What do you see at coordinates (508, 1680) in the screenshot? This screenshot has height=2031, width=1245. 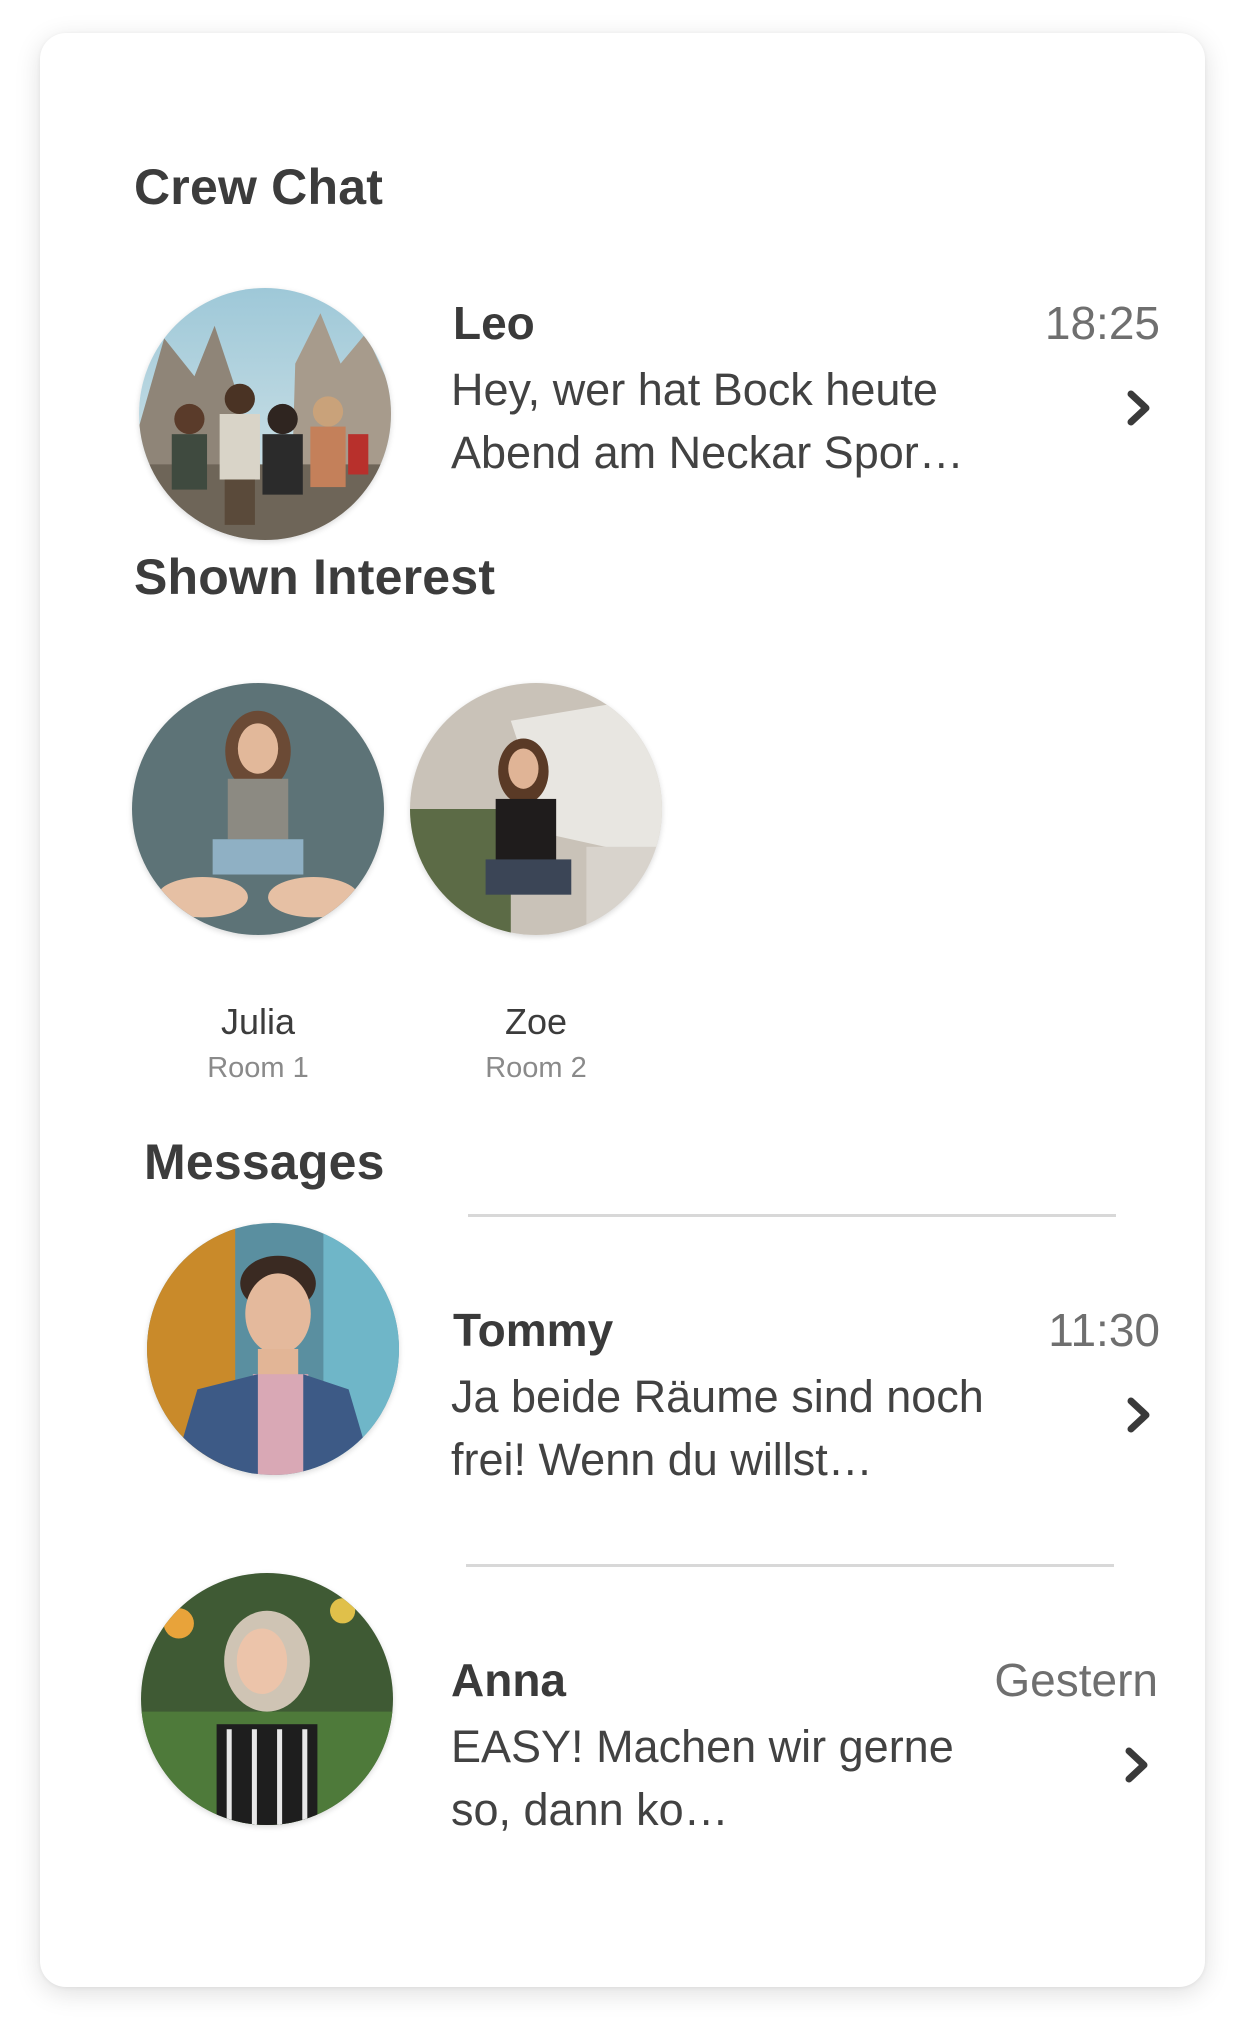 I see `anna-name: Anna` at bounding box center [508, 1680].